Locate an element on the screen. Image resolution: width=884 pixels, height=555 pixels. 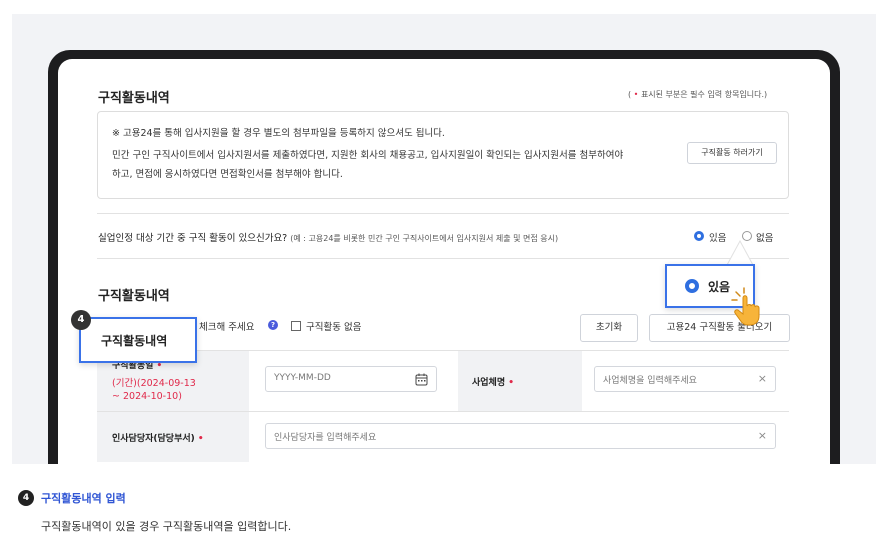
business-name-input: 사업체명을 입력해주세요 × is located at coordinates (685, 379).